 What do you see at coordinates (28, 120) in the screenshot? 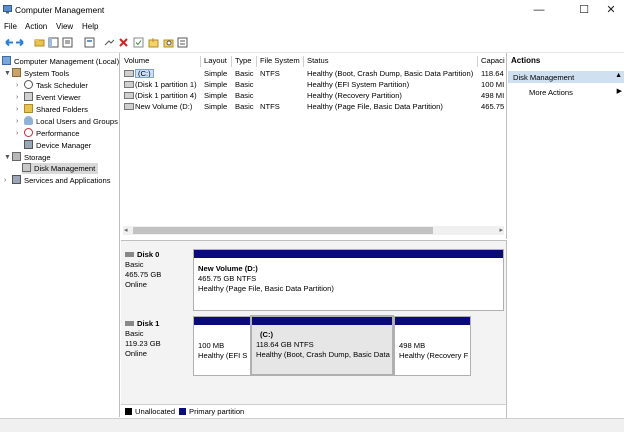
I see `users-icon` at bounding box center [28, 120].